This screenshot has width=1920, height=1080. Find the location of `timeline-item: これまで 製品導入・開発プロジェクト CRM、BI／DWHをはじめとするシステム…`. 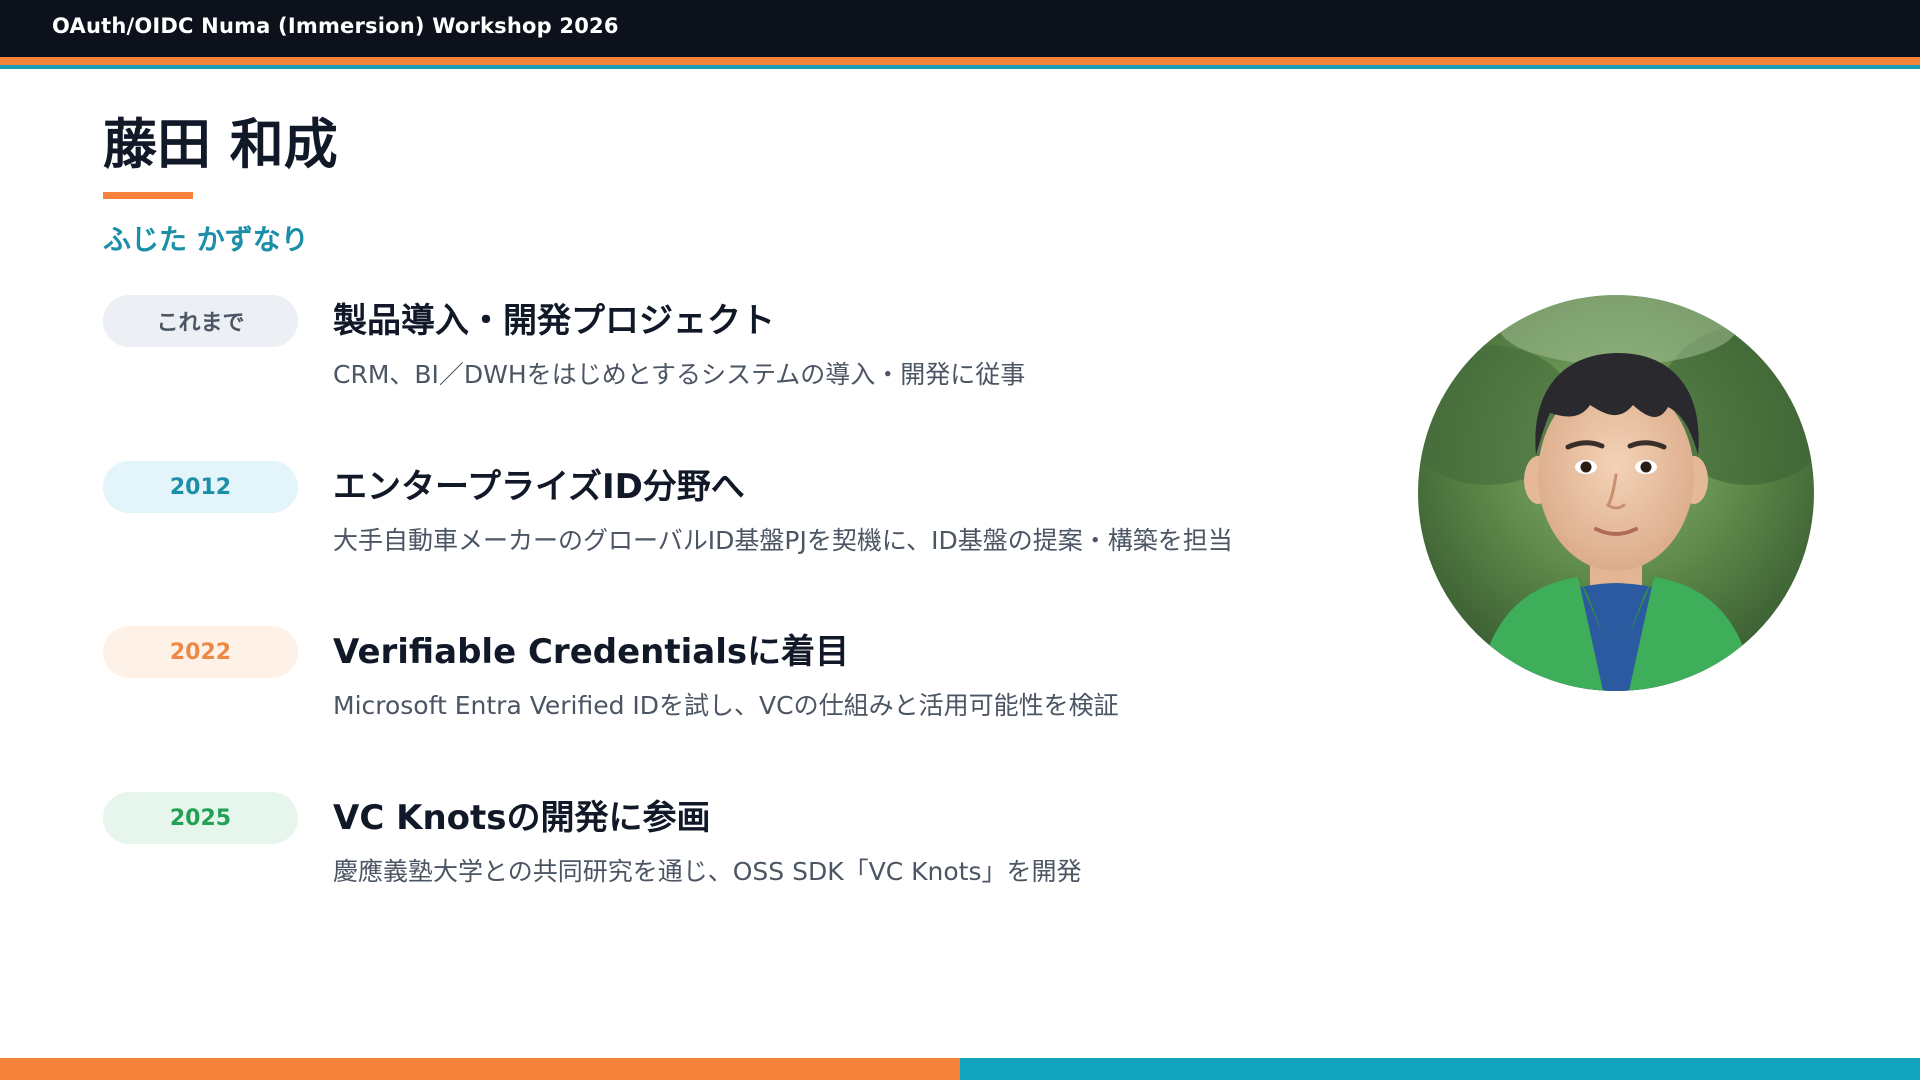

timeline-item: これまで 製品導入・開発プロジェクト CRM、BI／DWHをはじめとするシステム… is located at coordinates (703, 355).